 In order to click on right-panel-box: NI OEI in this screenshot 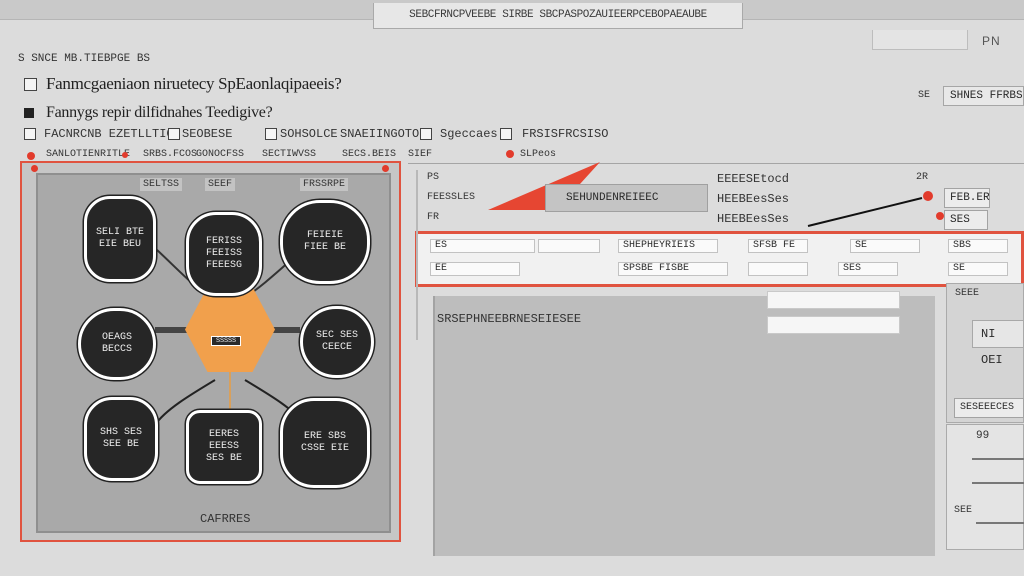, I will do `click(998, 343)`.